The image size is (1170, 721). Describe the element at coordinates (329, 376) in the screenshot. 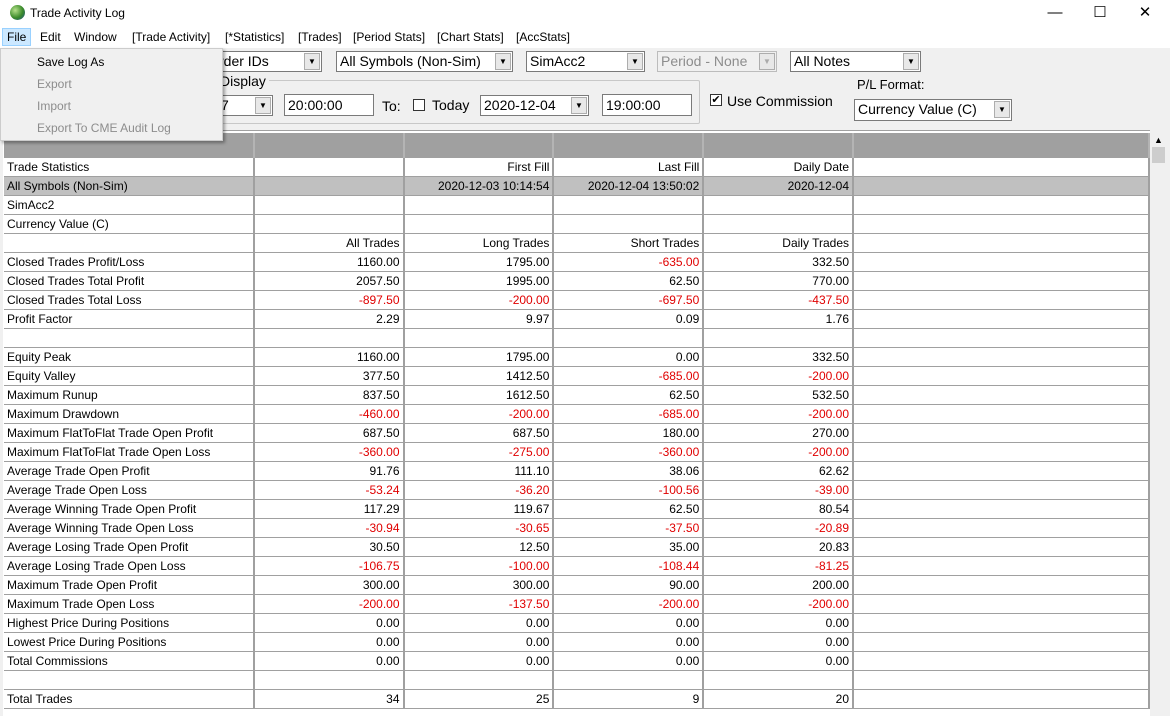

I see `row-value: 377.50` at that location.